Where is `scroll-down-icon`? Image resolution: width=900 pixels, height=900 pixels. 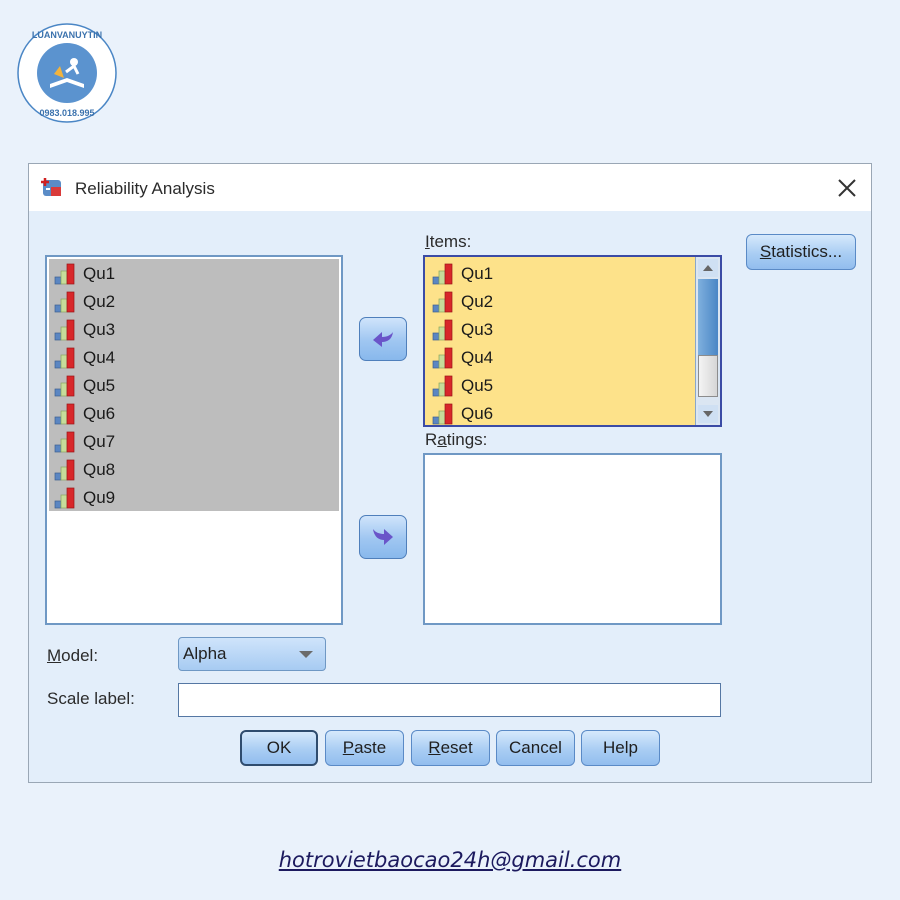
scroll-down-icon is located at coordinates (708, 414).